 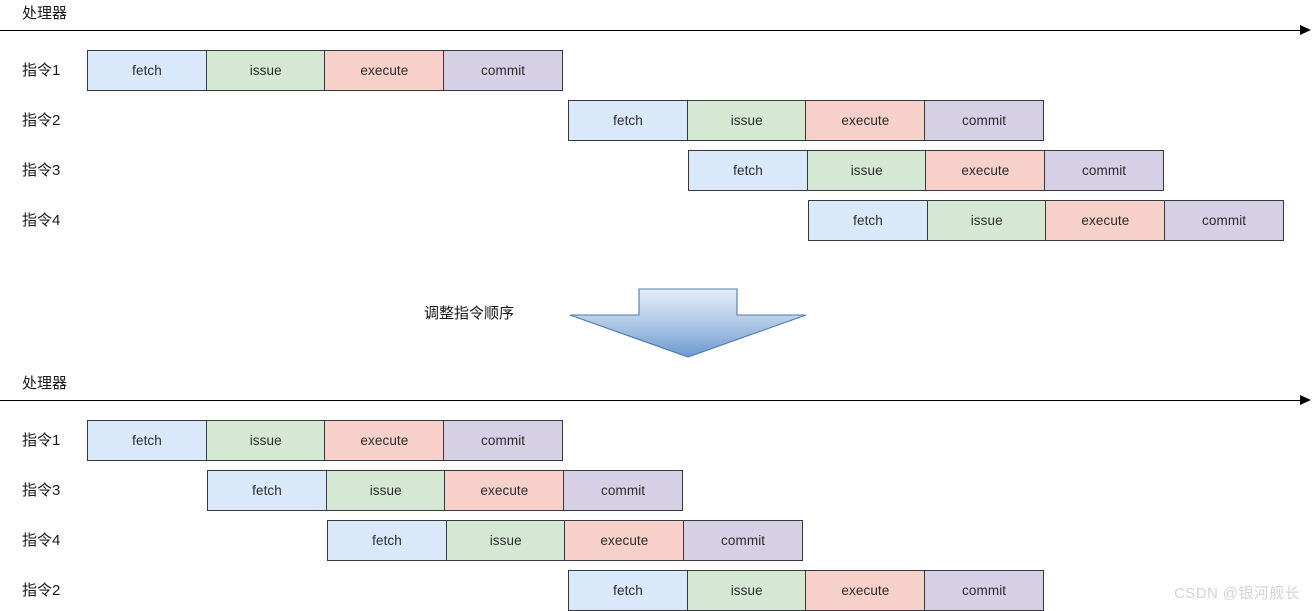 What do you see at coordinates (651, 30) in the screenshot?
I see `timeline-axis-top` at bounding box center [651, 30].